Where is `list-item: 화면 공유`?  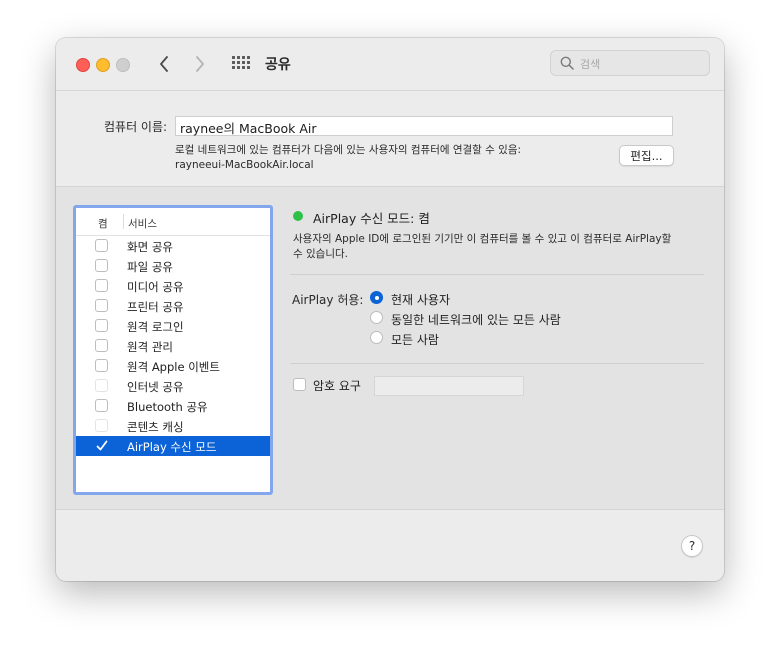 list-item: 화면 공유 is located at coordinates (173, 246).